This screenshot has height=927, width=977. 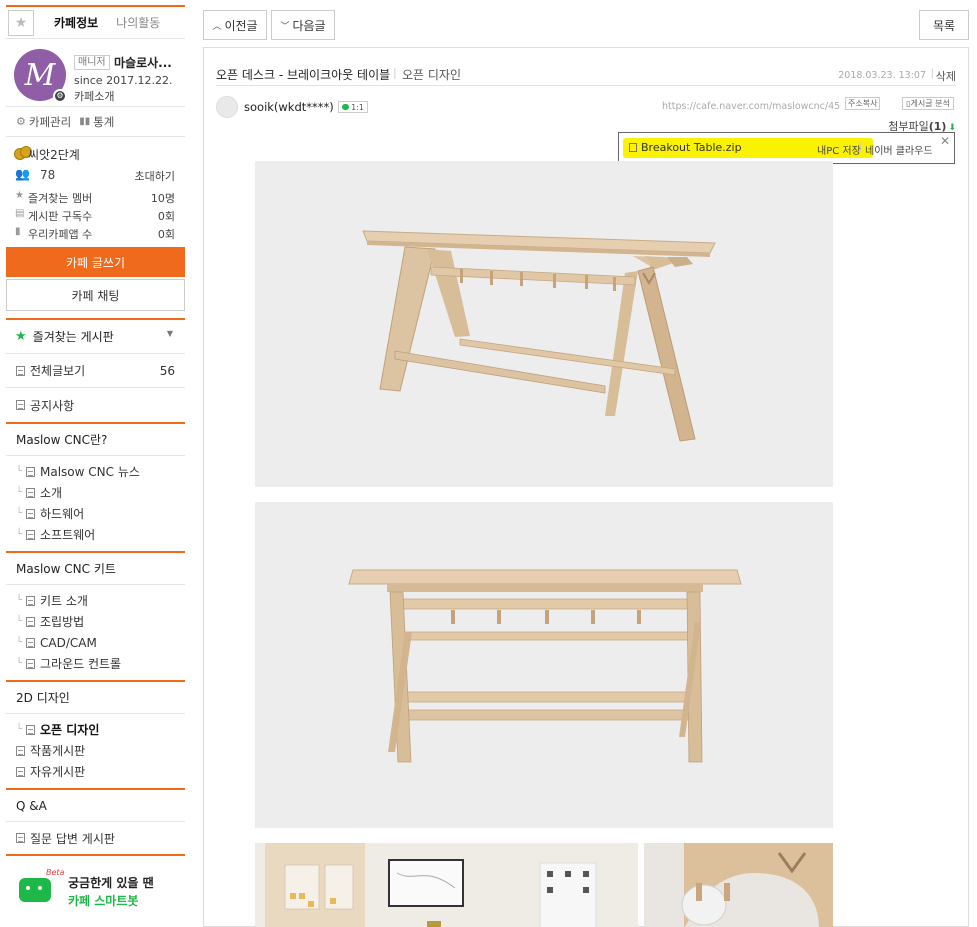 I want to click on chat-bubble-icon, so click(x=346, y=107).